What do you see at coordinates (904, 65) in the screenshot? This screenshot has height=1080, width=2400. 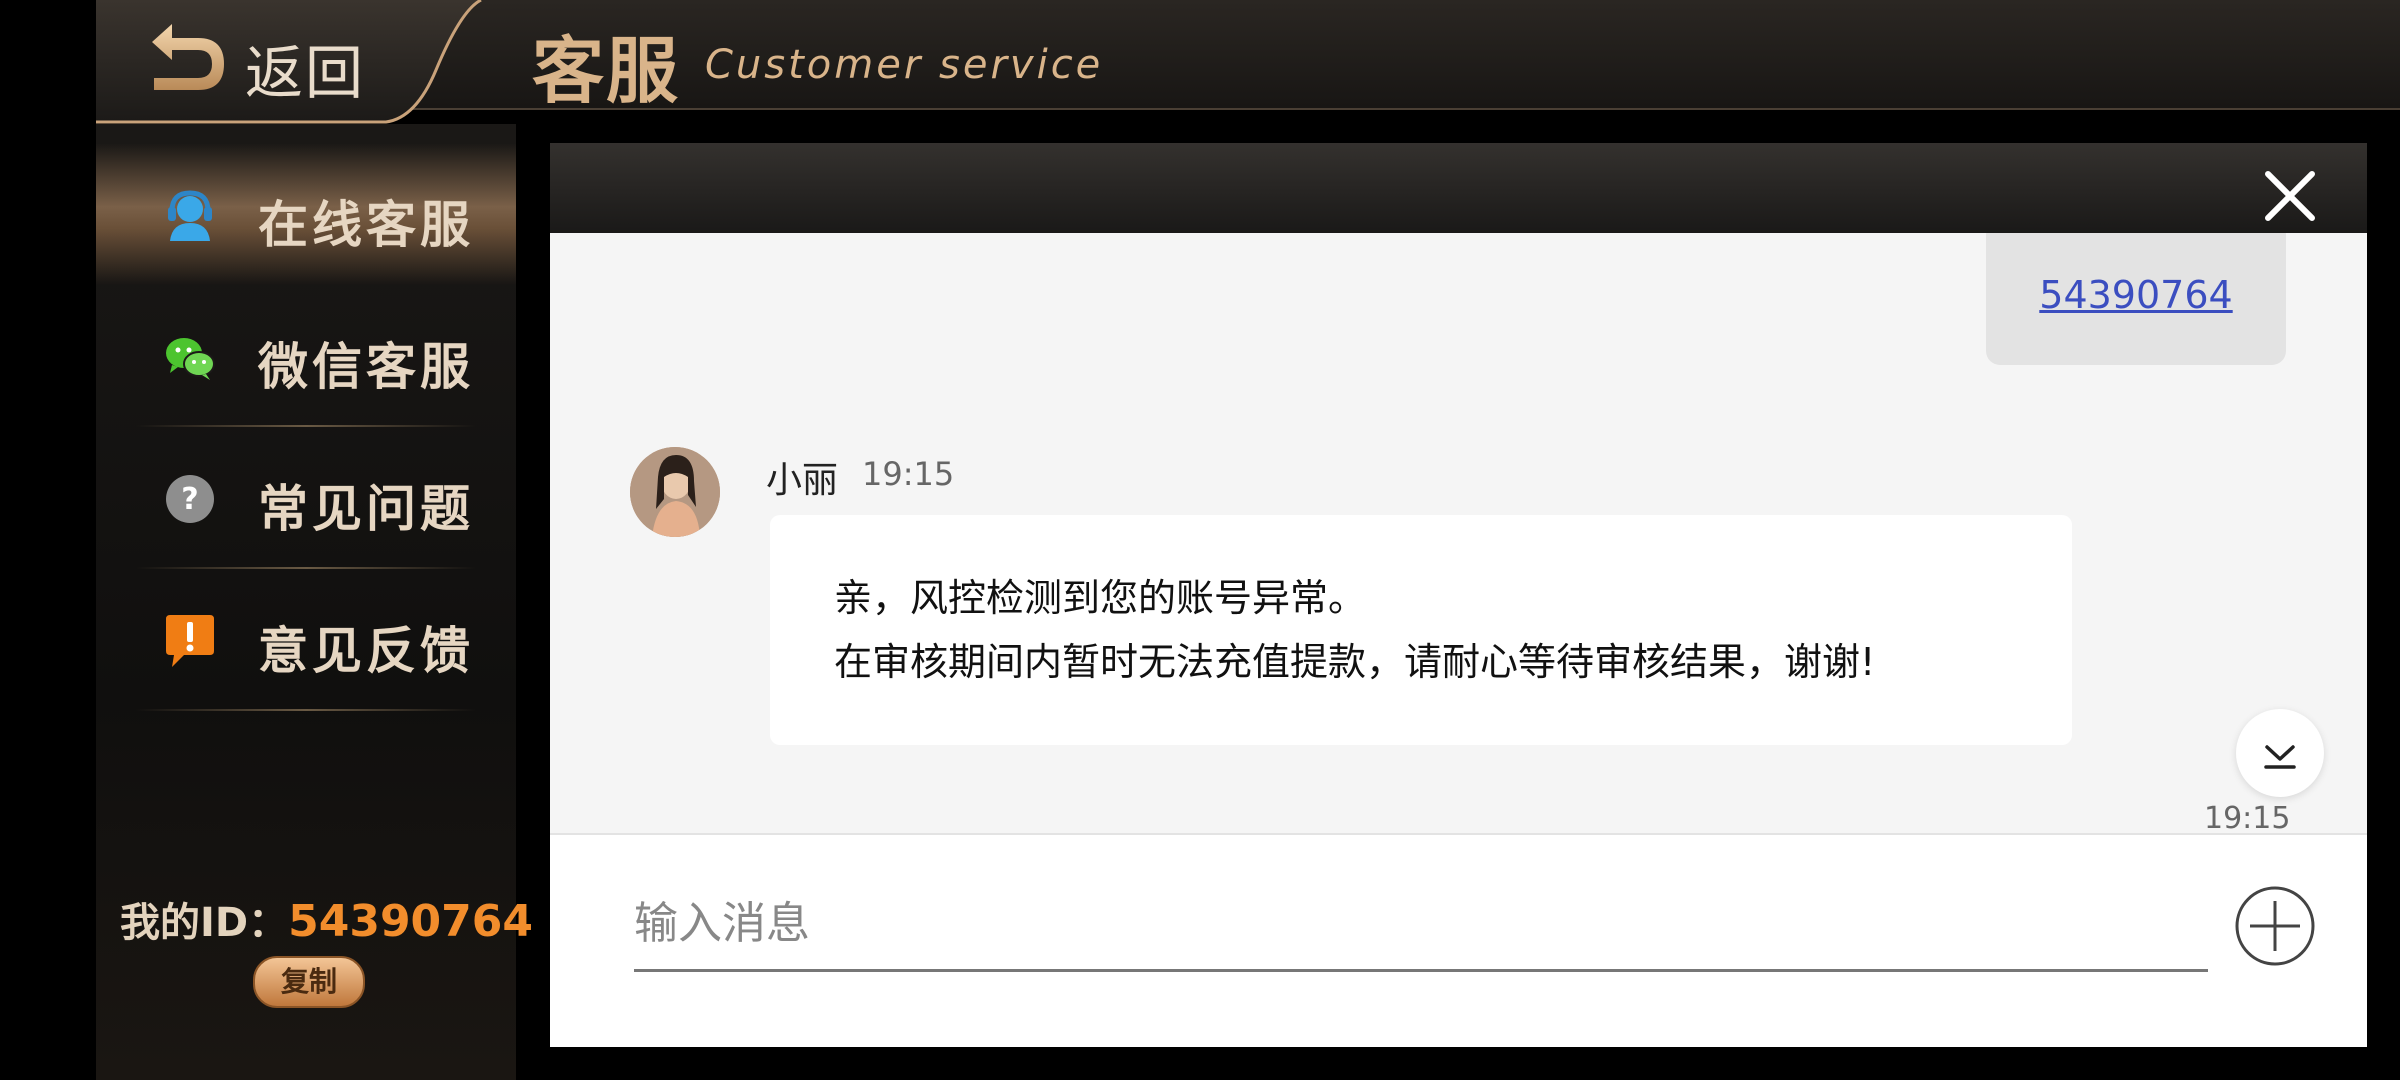 I see `page-subtitle: Customer service` at bounding box center [904, 65].